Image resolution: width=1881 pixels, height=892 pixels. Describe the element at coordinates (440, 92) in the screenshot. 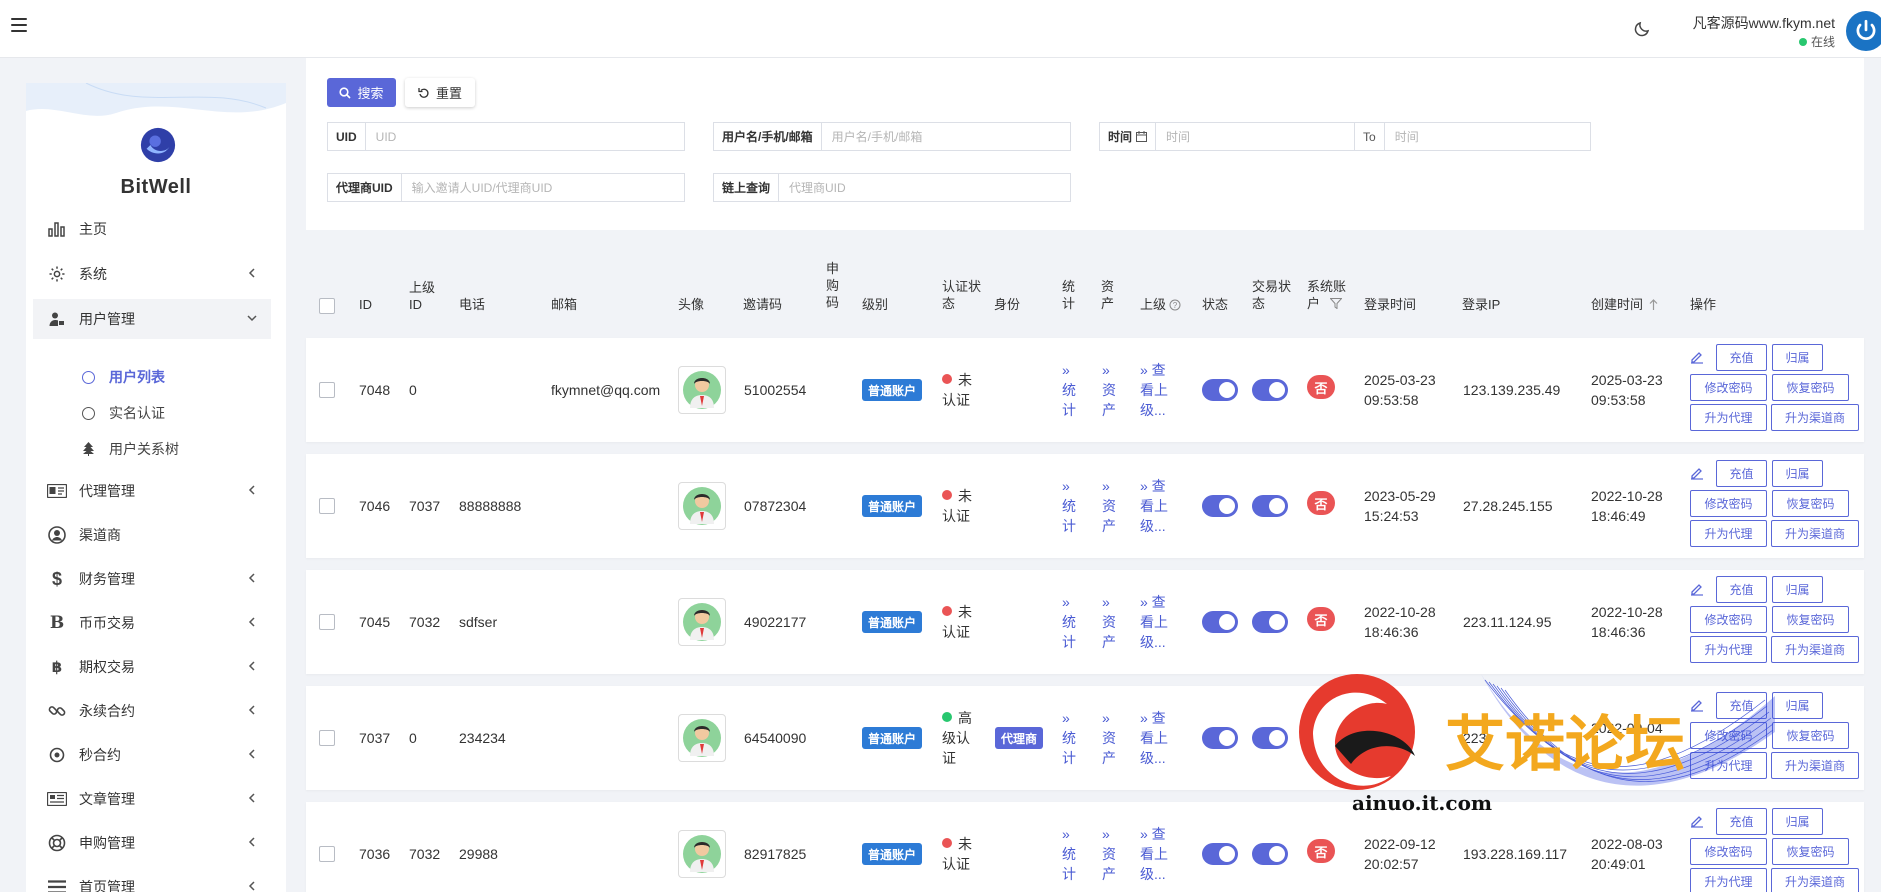

I see `reset-button: 重置` at that location.